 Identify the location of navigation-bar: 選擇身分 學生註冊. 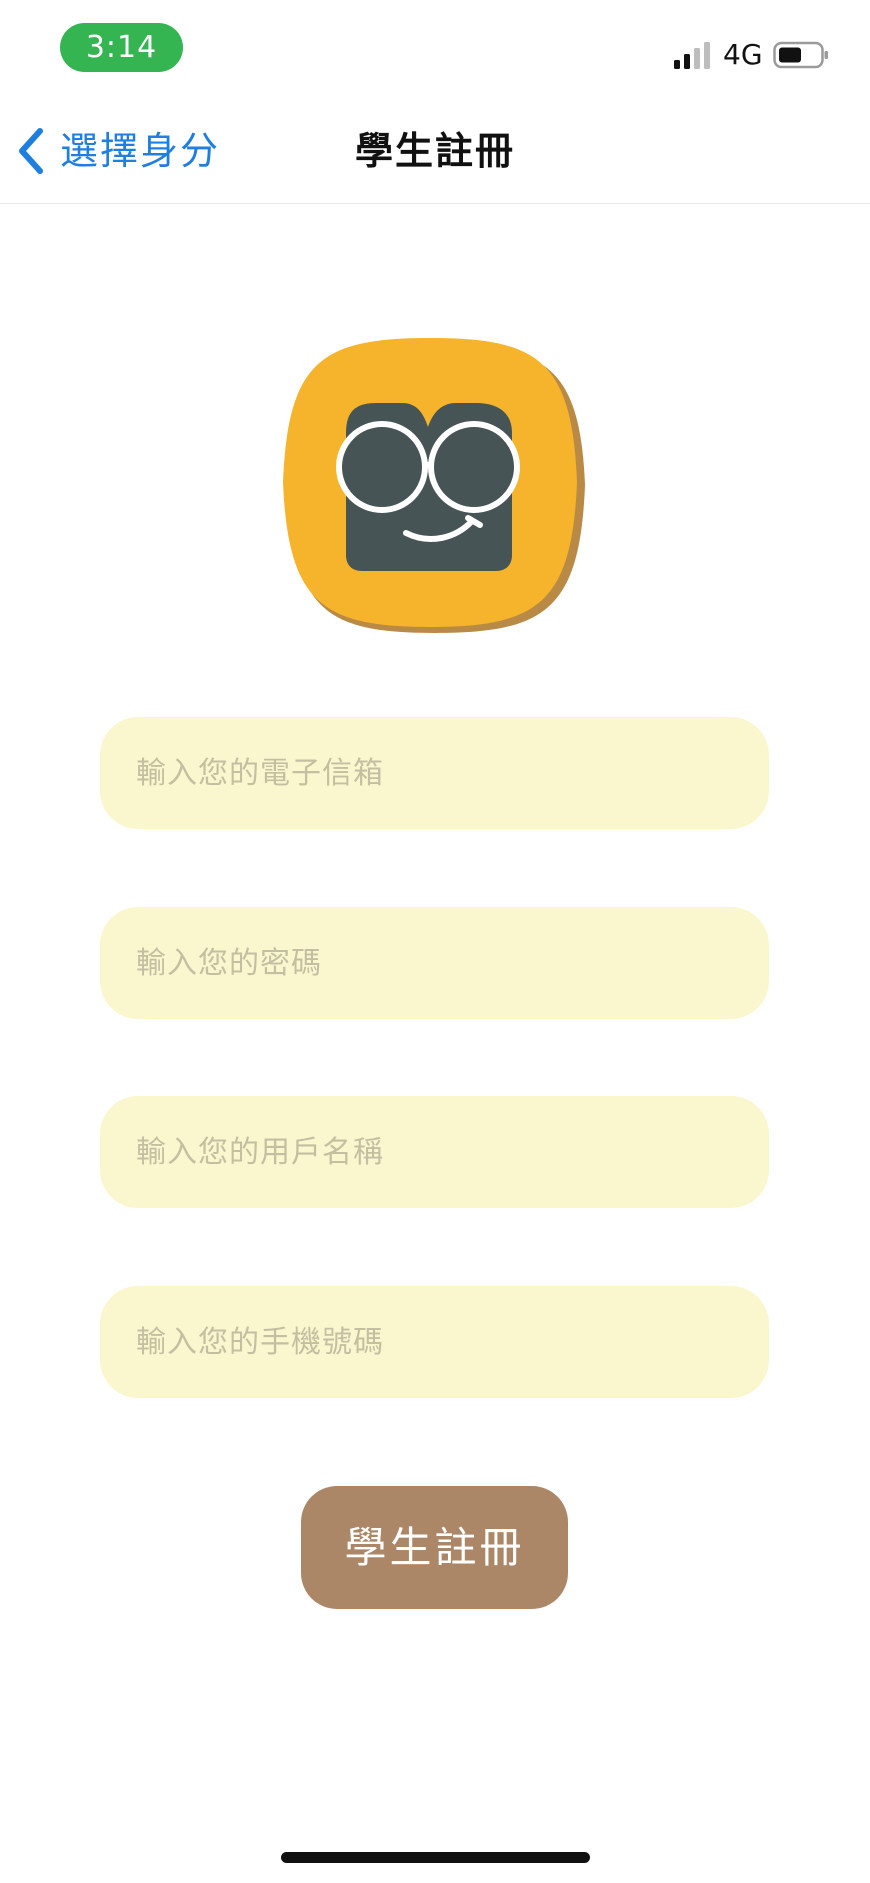
(435, 150).